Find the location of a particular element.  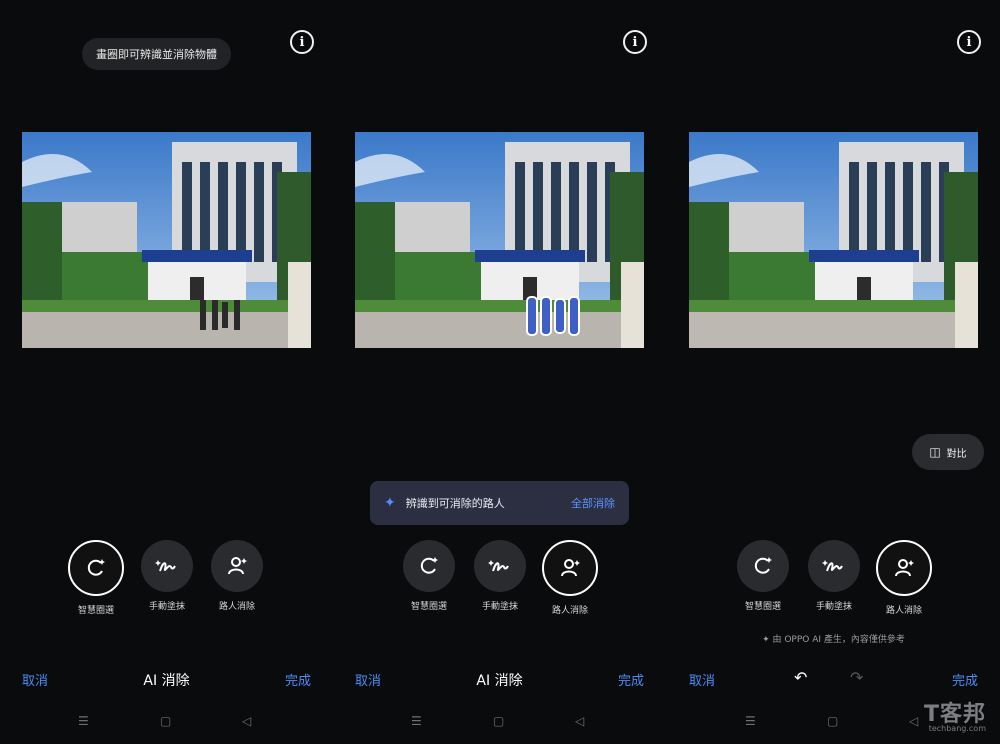

redo-icon: ↷ is located at coordinates (856, 677).